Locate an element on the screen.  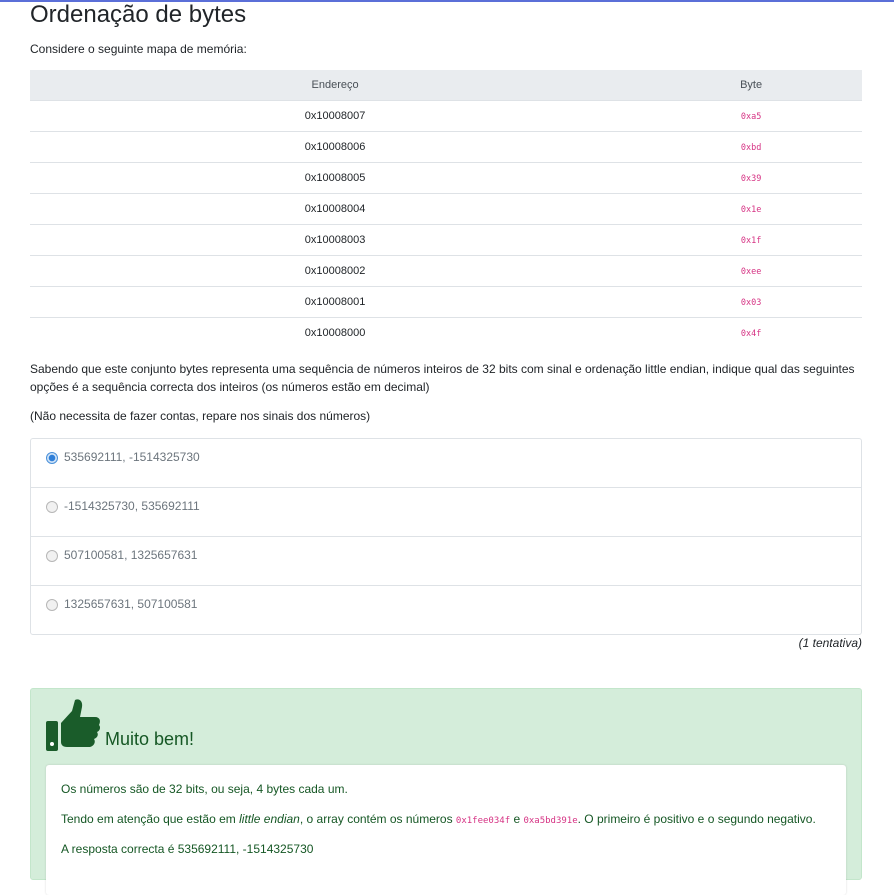
address-cell: 0x10008002 is located at coordinates (335, 271).